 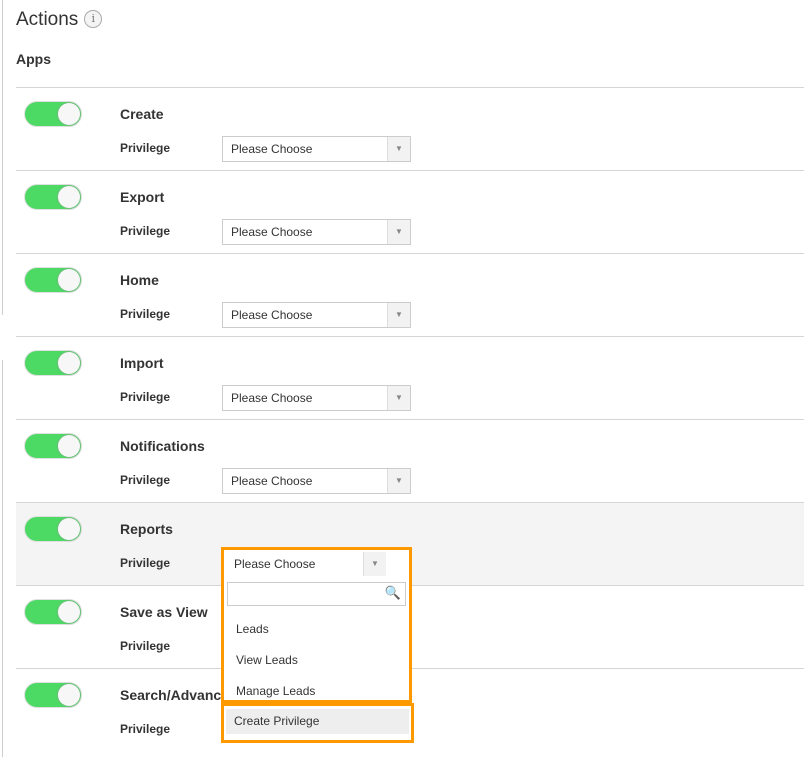 I want to click on action-name: Home, so click(x=139, y=280).